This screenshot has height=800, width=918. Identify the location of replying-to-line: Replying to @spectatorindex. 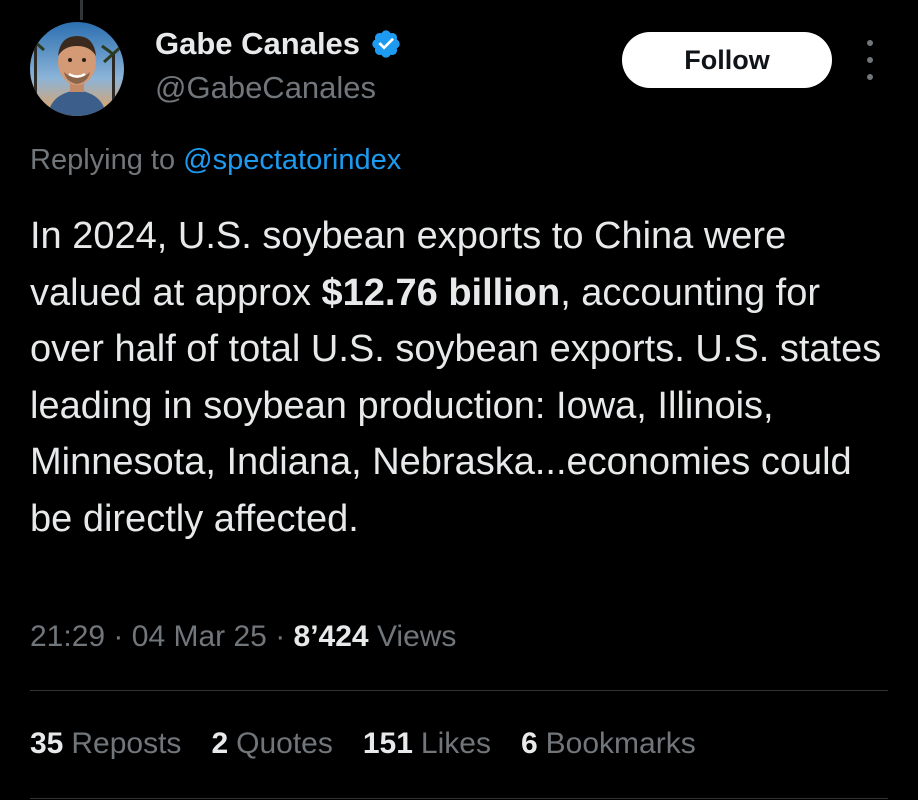
(215, 160).